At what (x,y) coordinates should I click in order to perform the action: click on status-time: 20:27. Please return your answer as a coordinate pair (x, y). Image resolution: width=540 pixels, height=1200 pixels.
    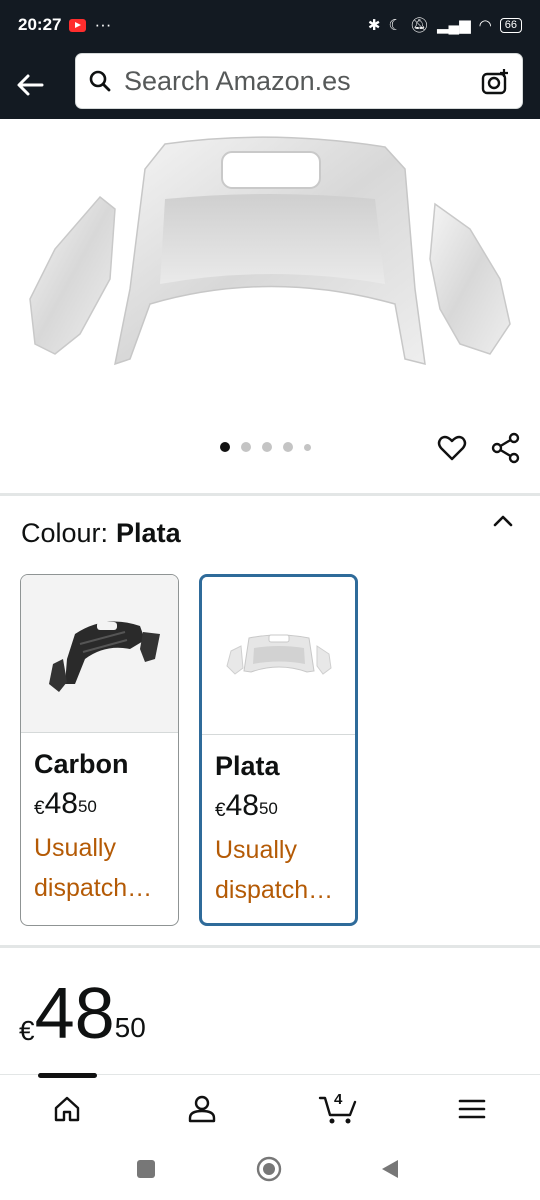
    Looking at the image, I should click on (40, 24).